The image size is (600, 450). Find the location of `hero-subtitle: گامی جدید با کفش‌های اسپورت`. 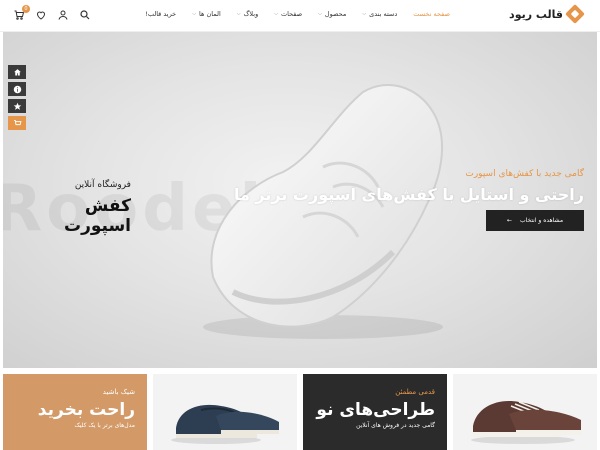

hero-subtitle: گامی جدید با کفش‌های اسپورت is located at coordinates (524, 174).